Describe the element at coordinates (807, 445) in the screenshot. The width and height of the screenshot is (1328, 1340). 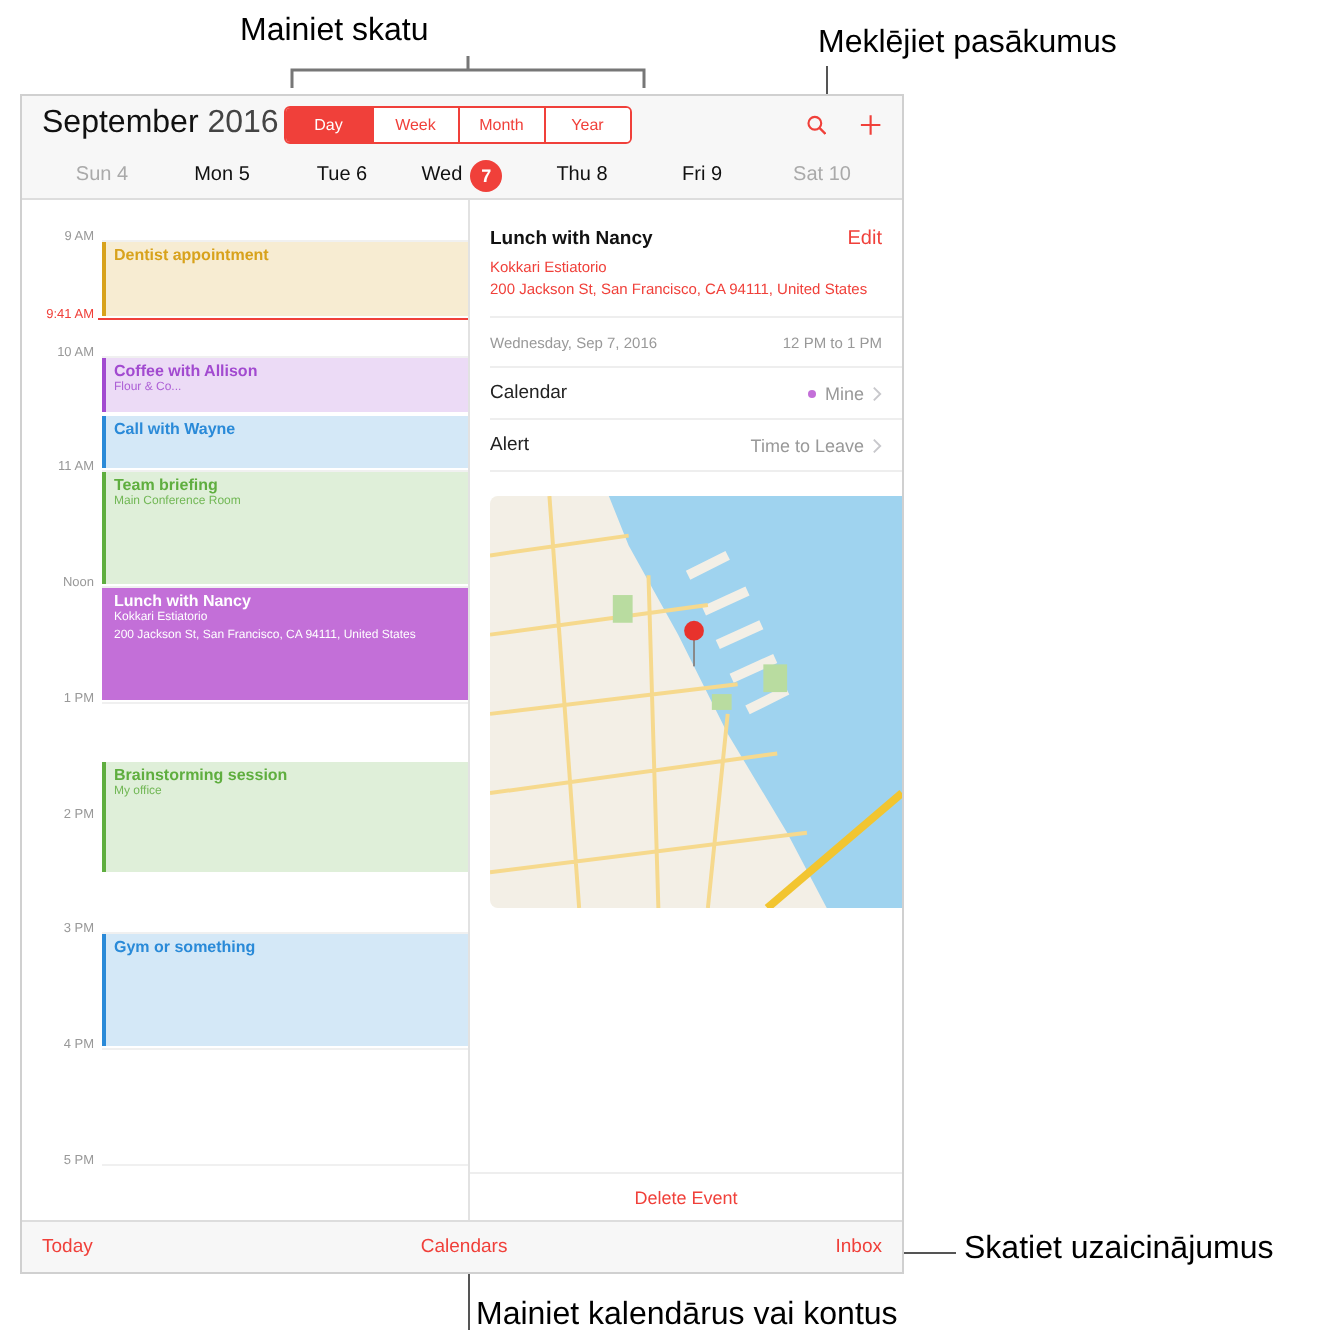
I see `row-value: Time to Leave` at that location.